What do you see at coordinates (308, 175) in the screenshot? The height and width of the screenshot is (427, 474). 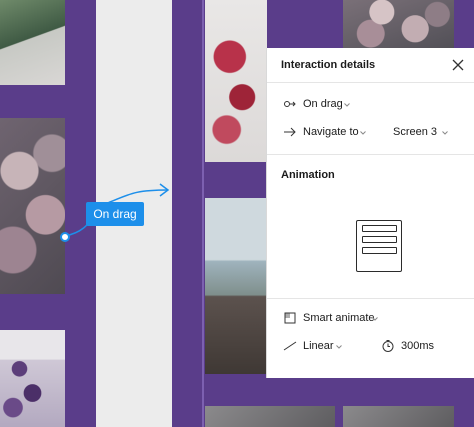 I see `animation-section-title: Animation` at bounding box center [308, 175].